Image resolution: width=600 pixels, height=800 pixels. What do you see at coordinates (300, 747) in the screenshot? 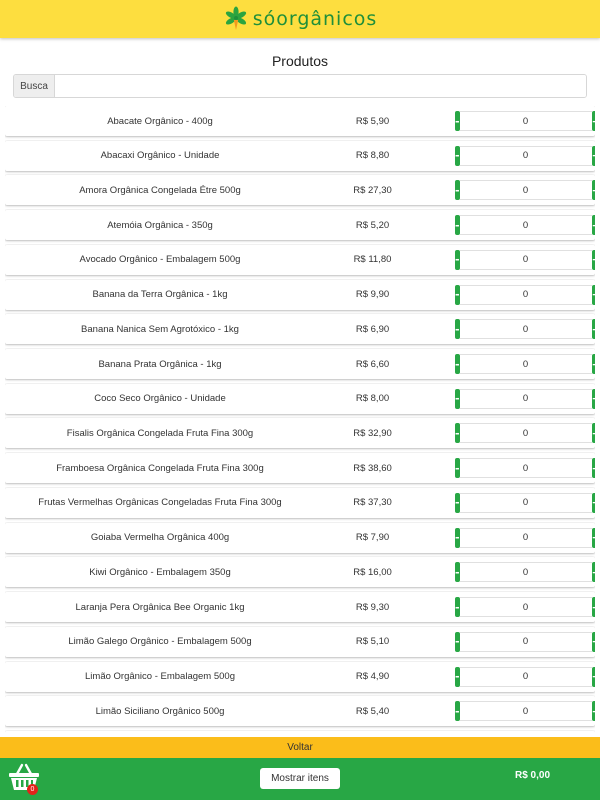
I see `back-button: Voltar` at bounding box center [300, 747].